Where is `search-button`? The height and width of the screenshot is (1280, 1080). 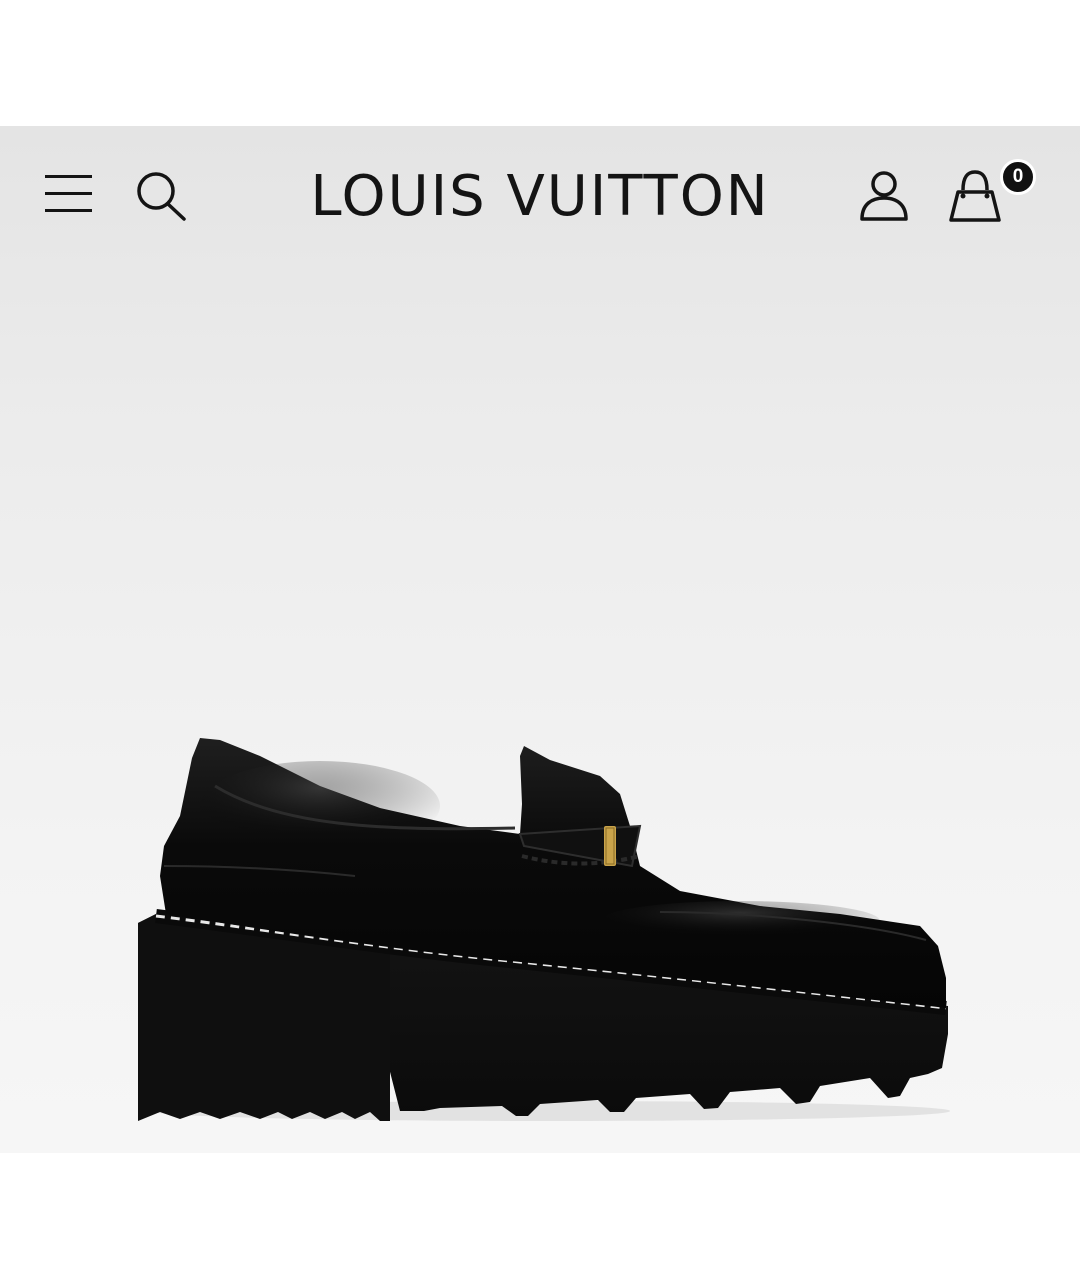
search-button is located at coordinates (161, 196).